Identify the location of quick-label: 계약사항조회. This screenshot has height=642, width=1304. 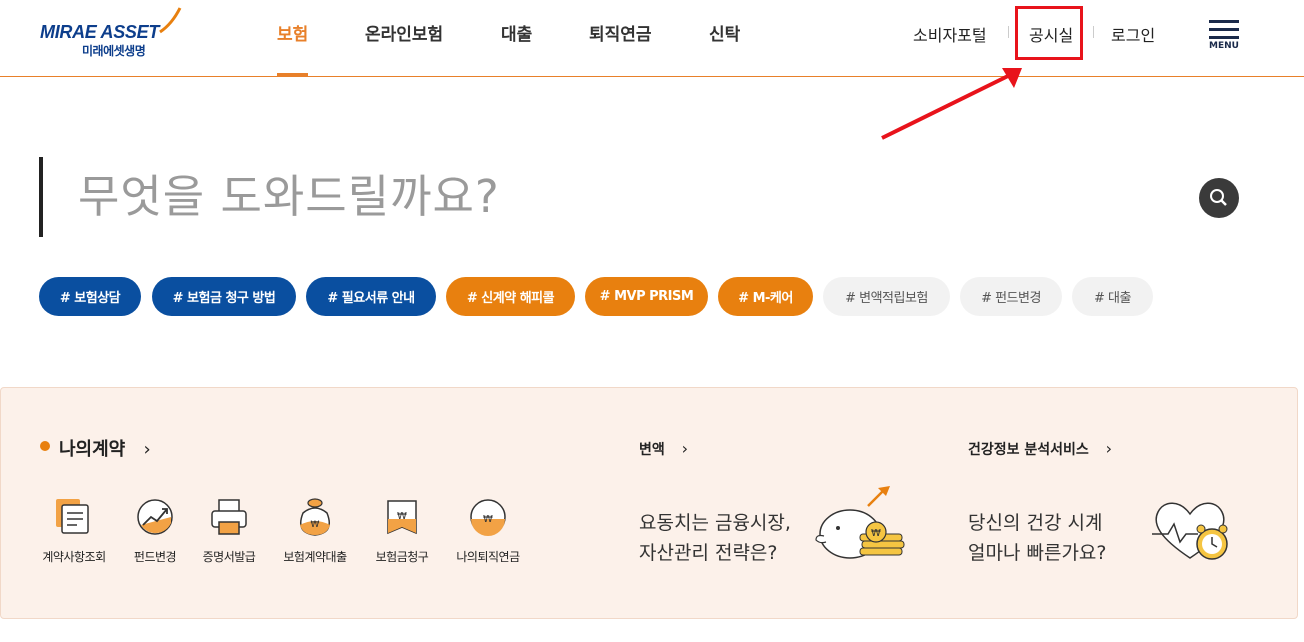
(74, 557).